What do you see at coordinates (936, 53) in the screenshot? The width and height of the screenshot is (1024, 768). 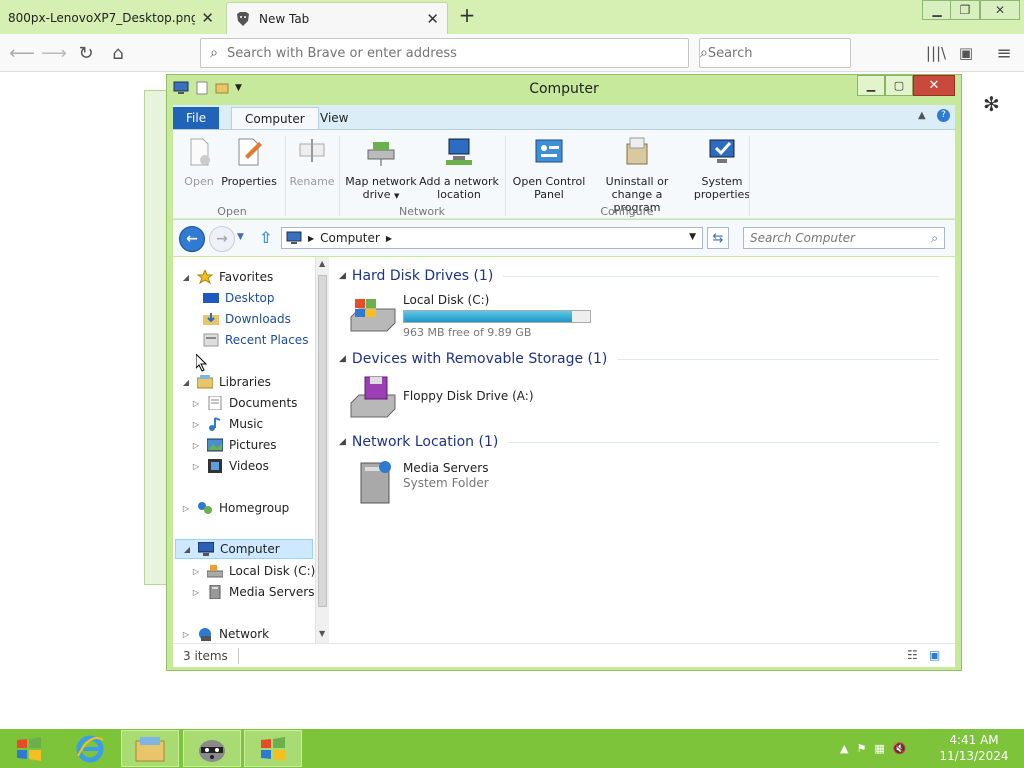 I see `library-icon: |||\` at bounding box center [936, 53].